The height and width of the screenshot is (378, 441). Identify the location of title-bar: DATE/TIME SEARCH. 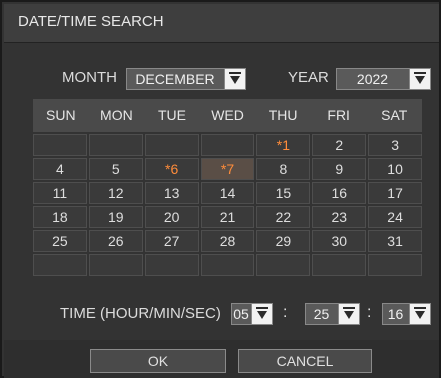
(221, 23).